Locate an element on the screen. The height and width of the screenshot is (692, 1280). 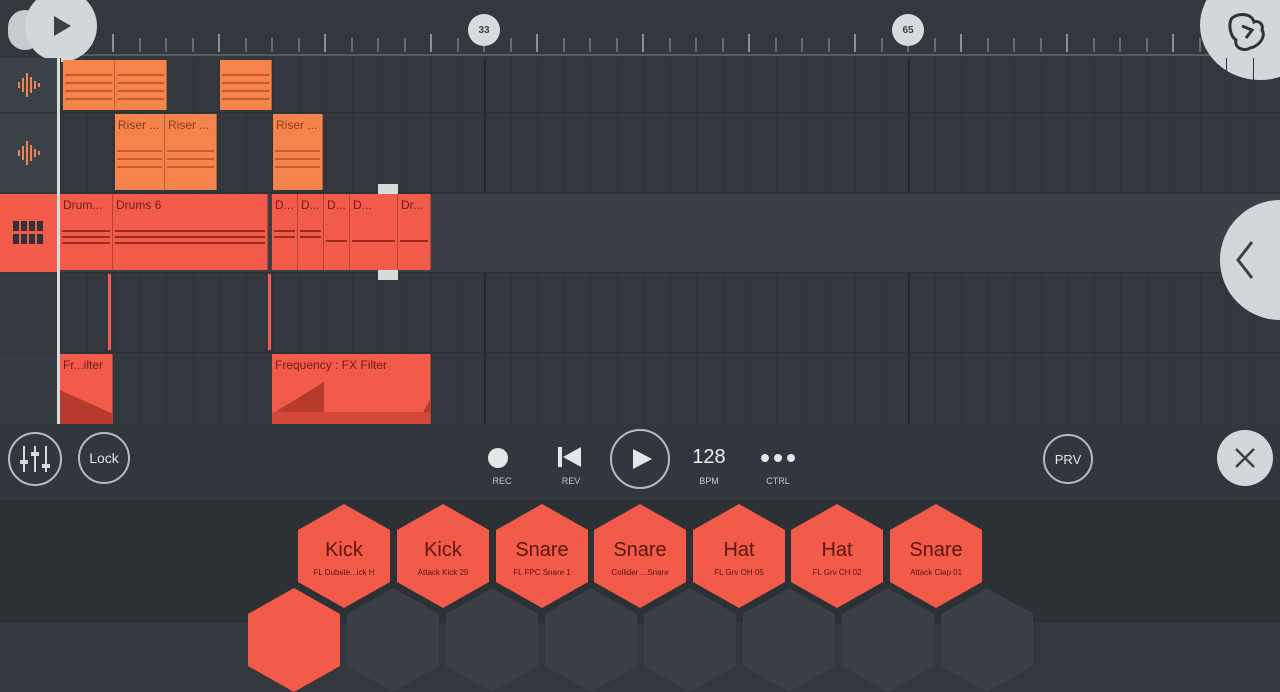
chevron-left-icon is located at coordinates (1245, 260).